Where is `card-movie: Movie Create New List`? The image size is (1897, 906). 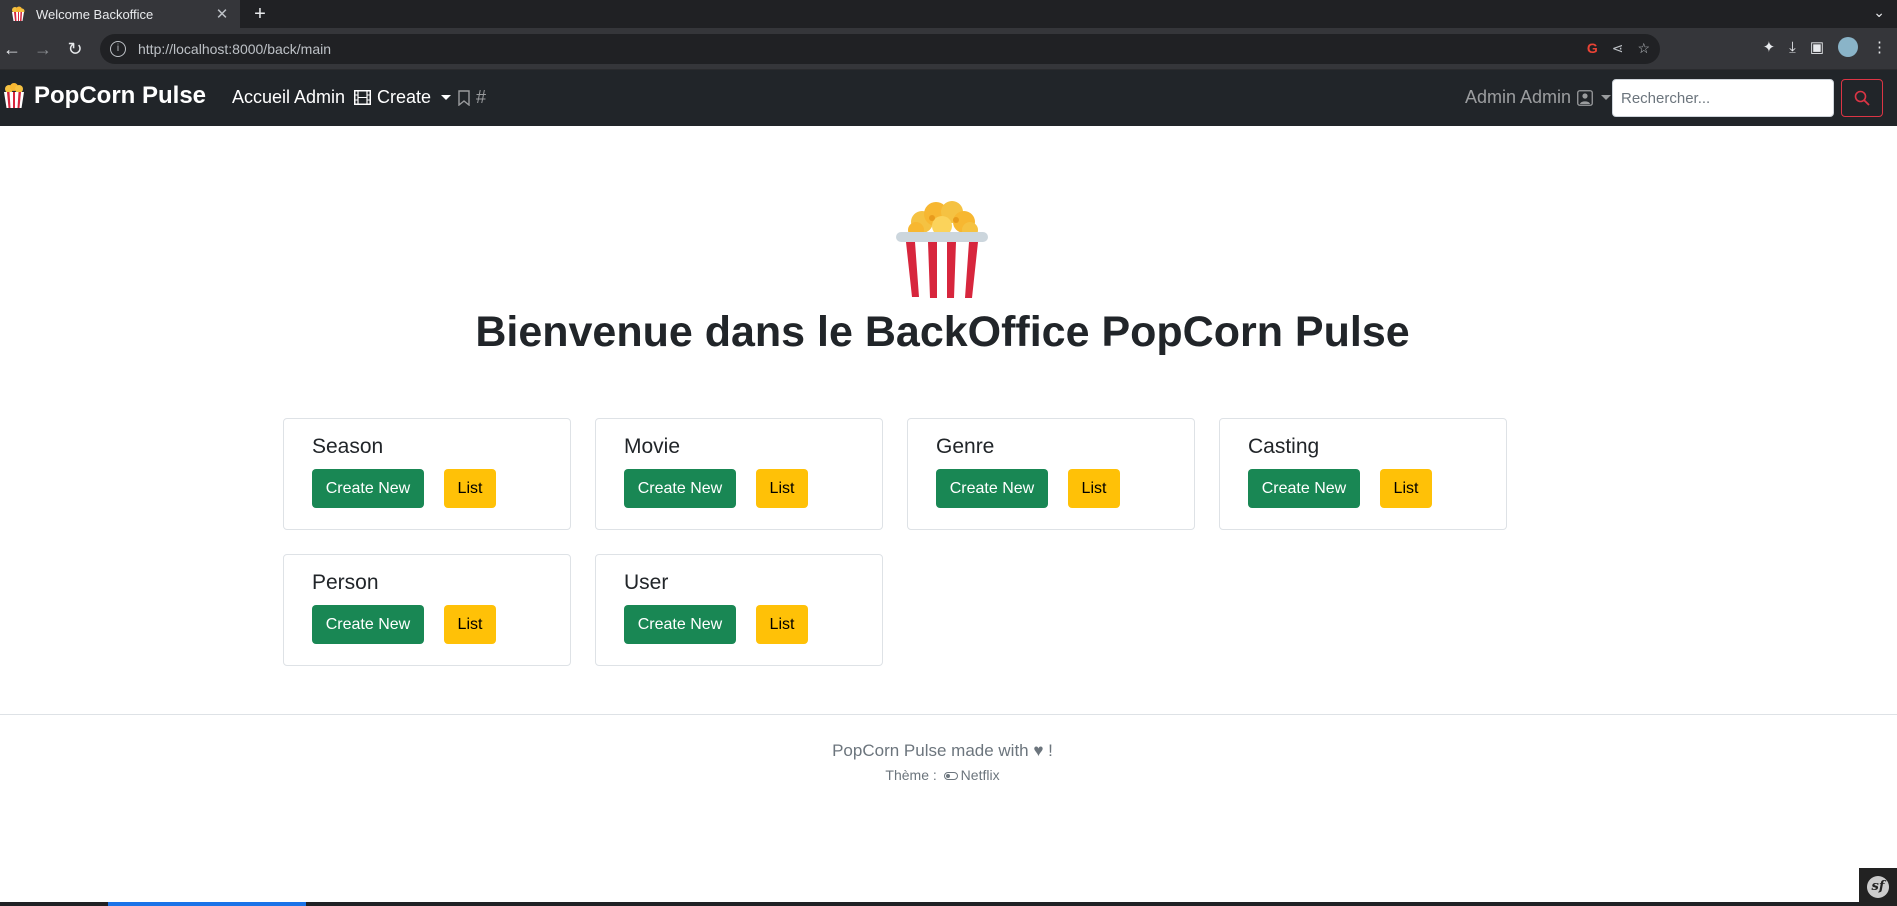
card-movie: Movie Create New List is located at coordinates (739, 474).